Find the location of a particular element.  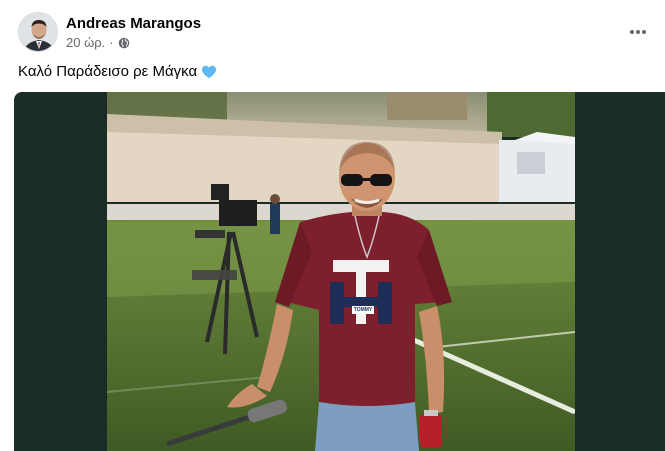

more-options-icon is located at coordinates (638, 32).